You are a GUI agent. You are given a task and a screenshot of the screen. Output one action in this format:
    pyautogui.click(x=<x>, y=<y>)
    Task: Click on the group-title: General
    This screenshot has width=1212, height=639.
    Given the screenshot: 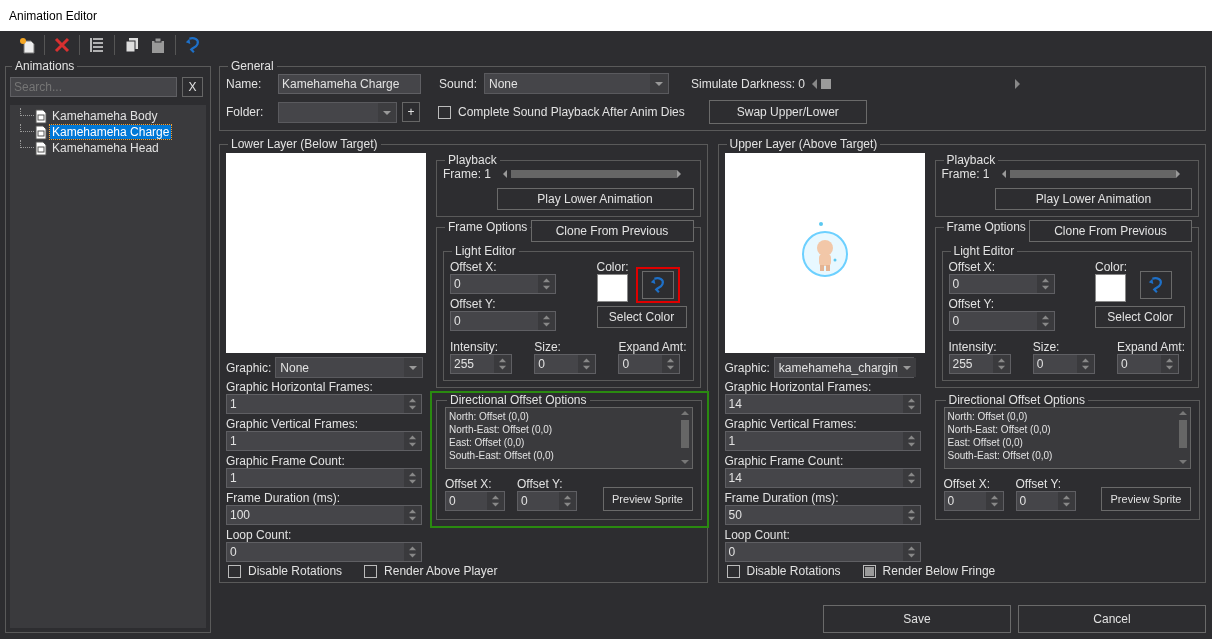 What is the action you would take?
    pyautogui.click(x=252, y=66)
    